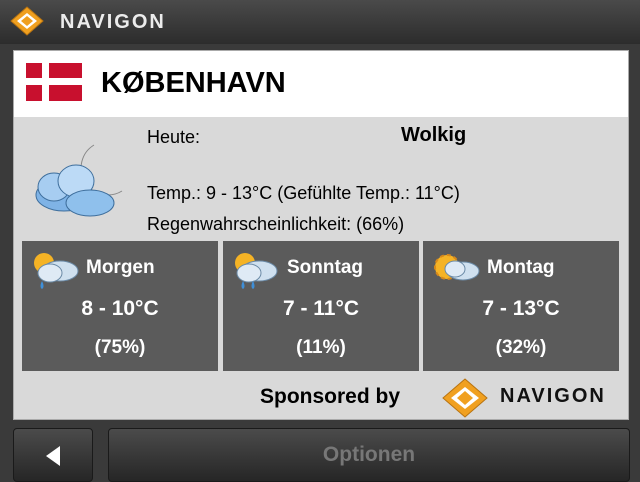 The width and height of the screenshot is (640, 482). I want to click on today-rain-chance: Regenwahrscheinlichkeit: (66%), so click(276, 224).